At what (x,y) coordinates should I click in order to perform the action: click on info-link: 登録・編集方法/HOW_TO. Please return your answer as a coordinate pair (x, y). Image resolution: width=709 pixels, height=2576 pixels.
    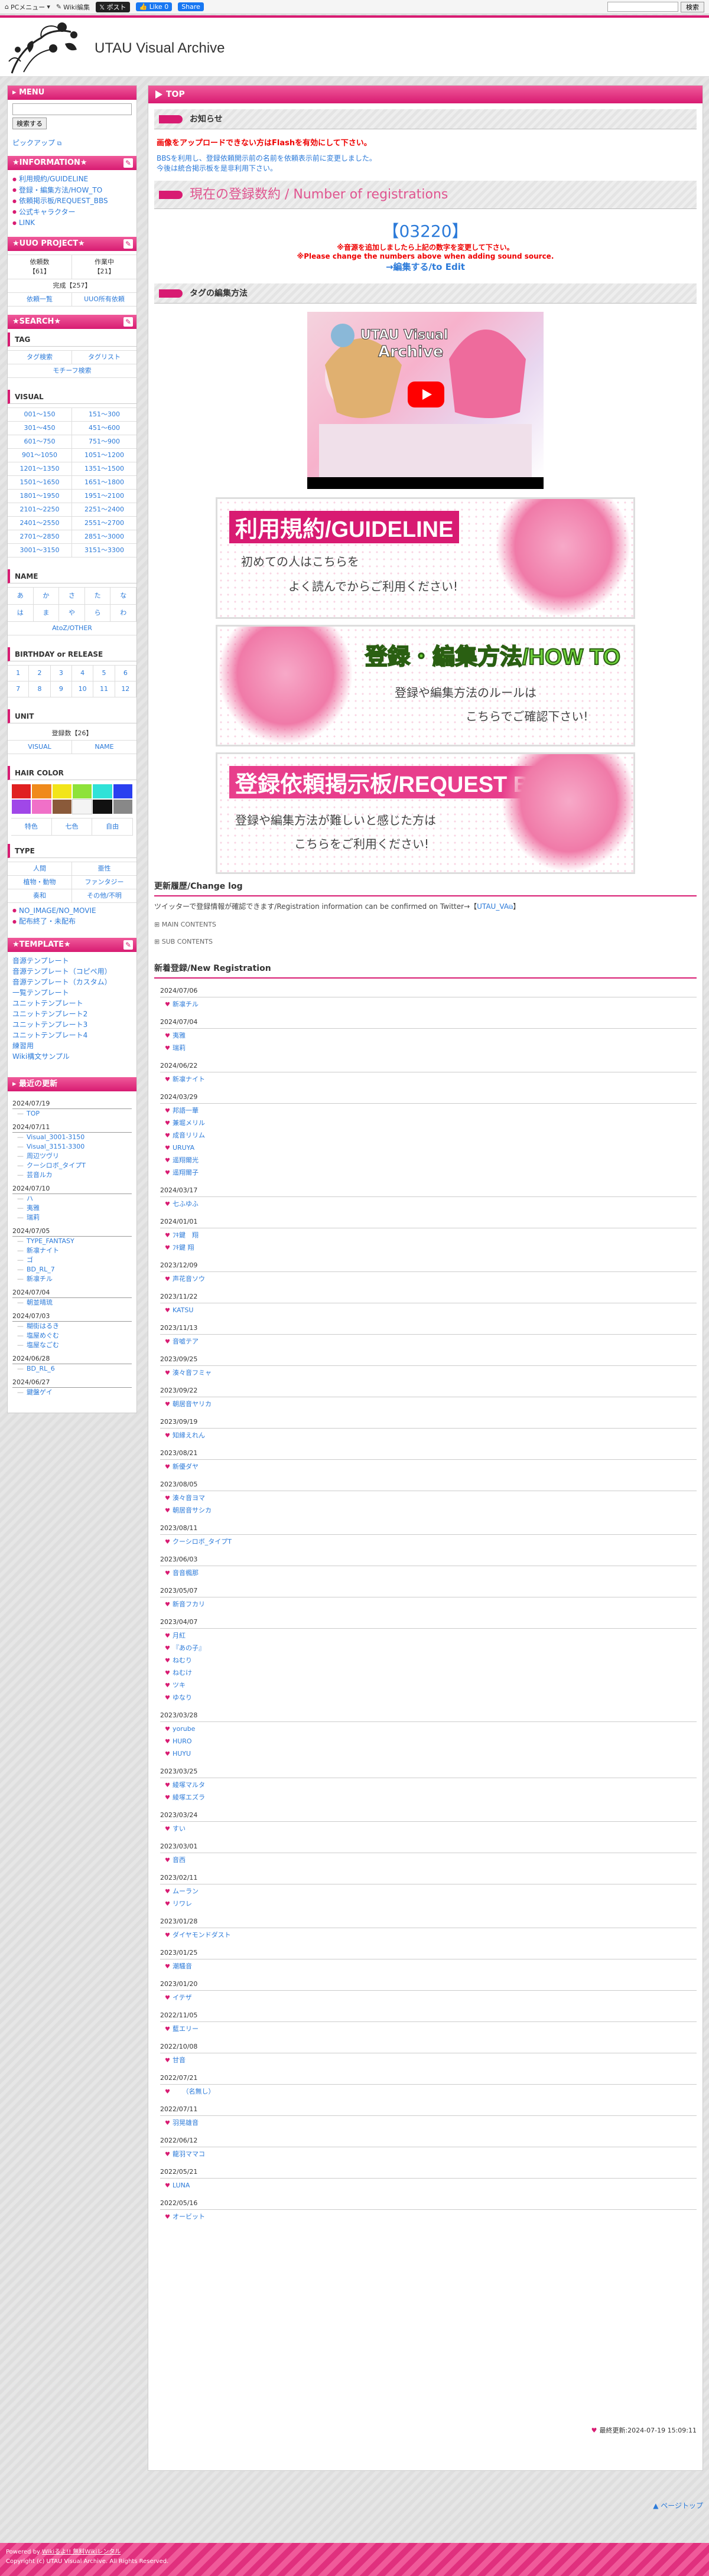
    Looking at the image, I should click on (72, 191).